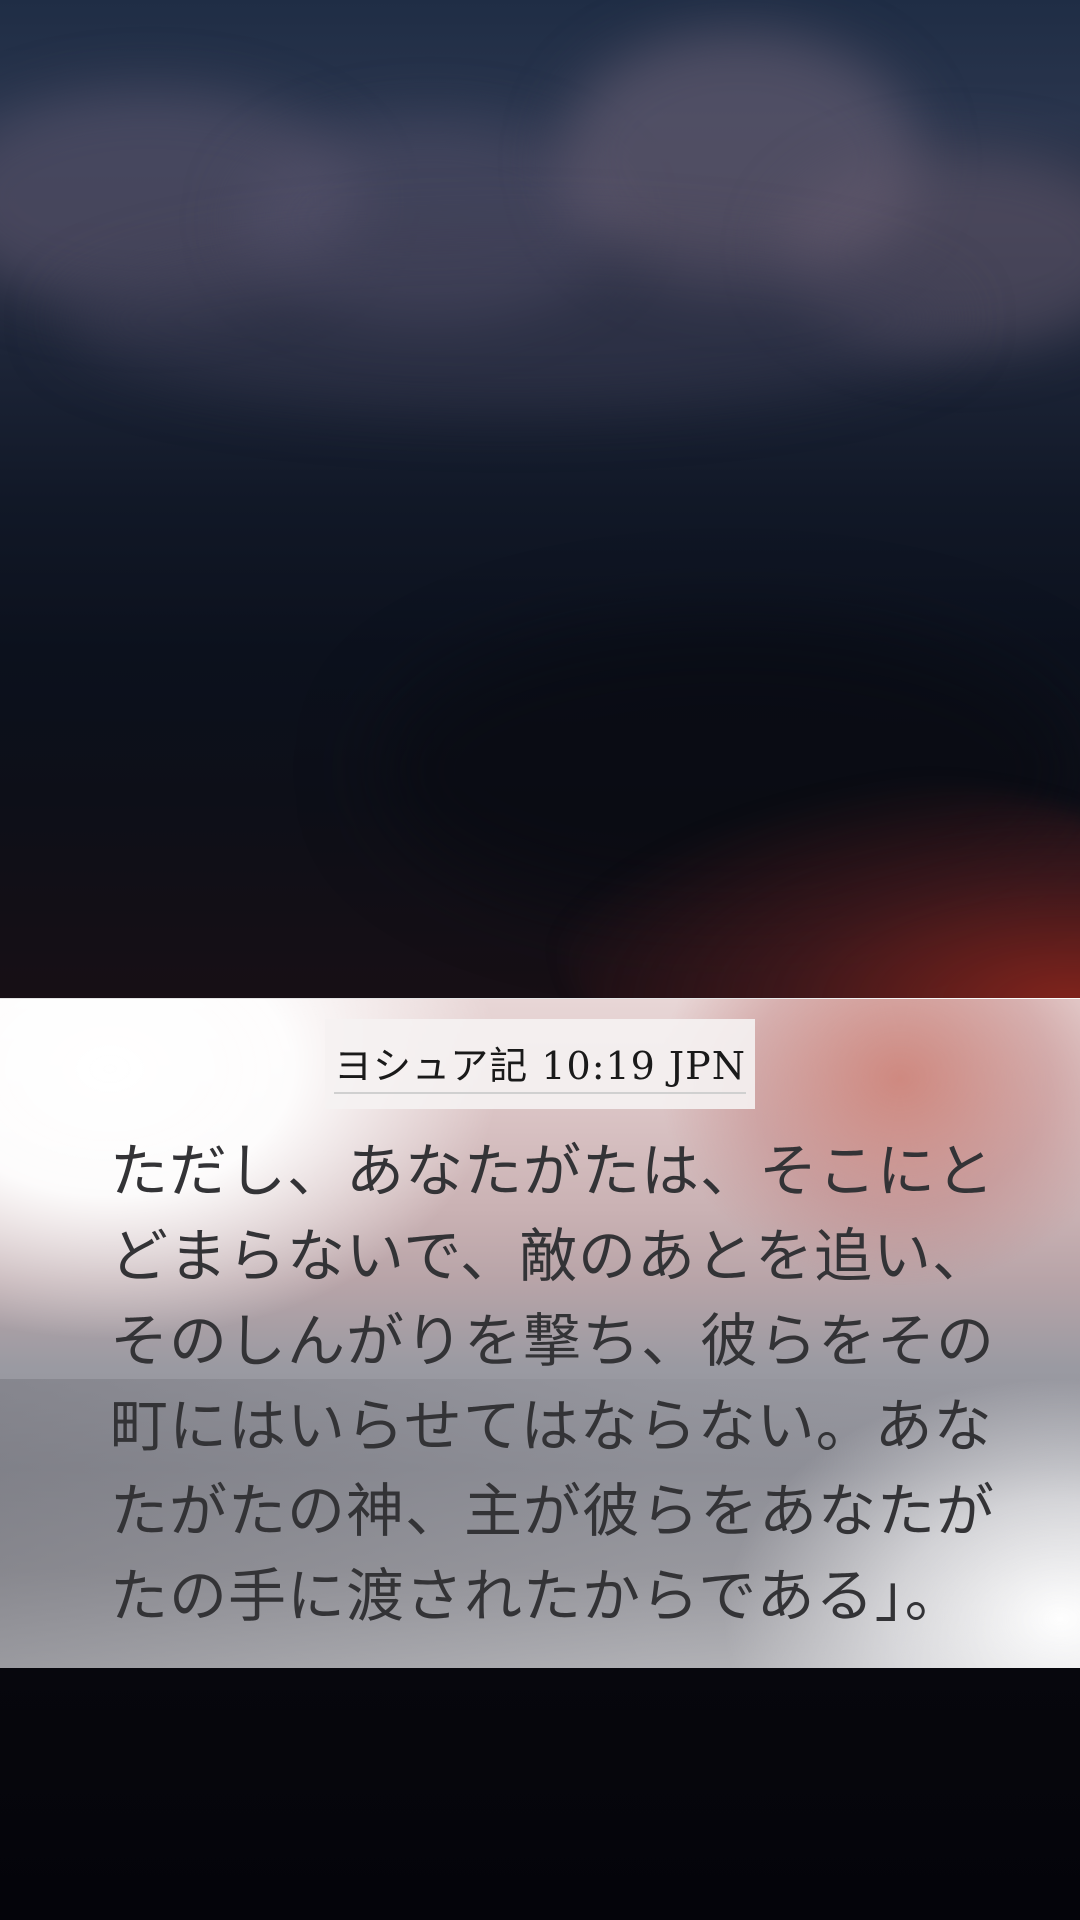  I want to click on verse-line: ただし、あなたがたは、そこにと, so click(553, 1171).